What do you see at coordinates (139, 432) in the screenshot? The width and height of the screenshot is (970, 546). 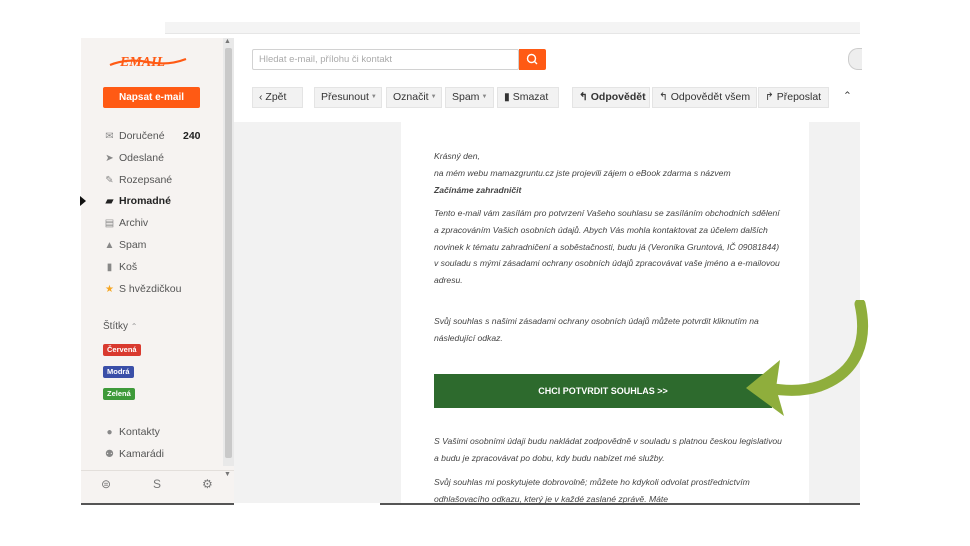 I see `contacts-label: Kontakty` at bounding box center [139, 432].